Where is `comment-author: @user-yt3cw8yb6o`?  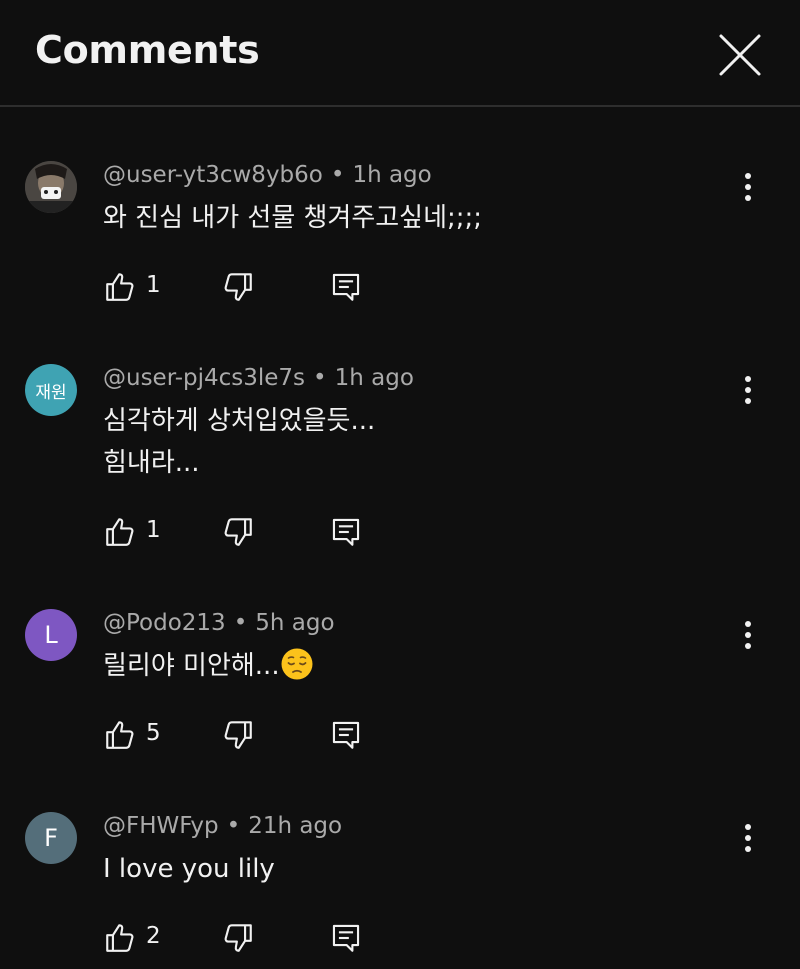 comment-author: @user-yt3cw8yb6o is located at coordinates (213, 175).